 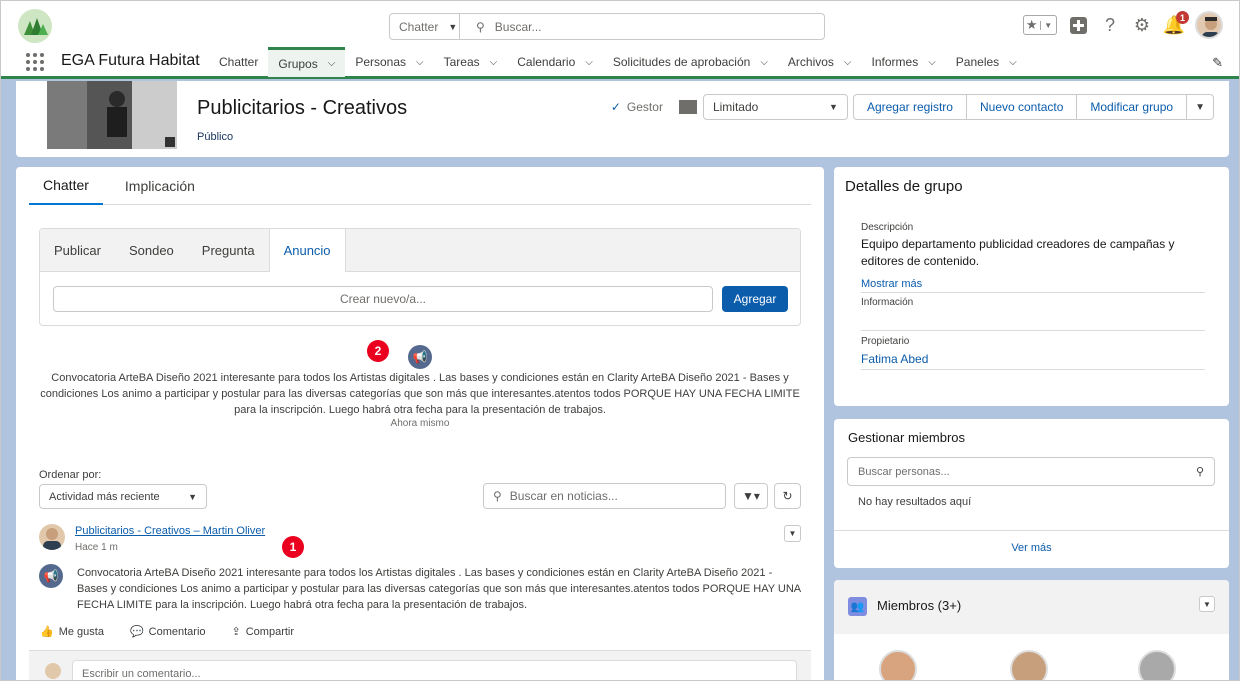 What do you see at coordinates (1110, 25) in the screenshot?
I see `help-icon: ?` at bounding box center [1110, 25].